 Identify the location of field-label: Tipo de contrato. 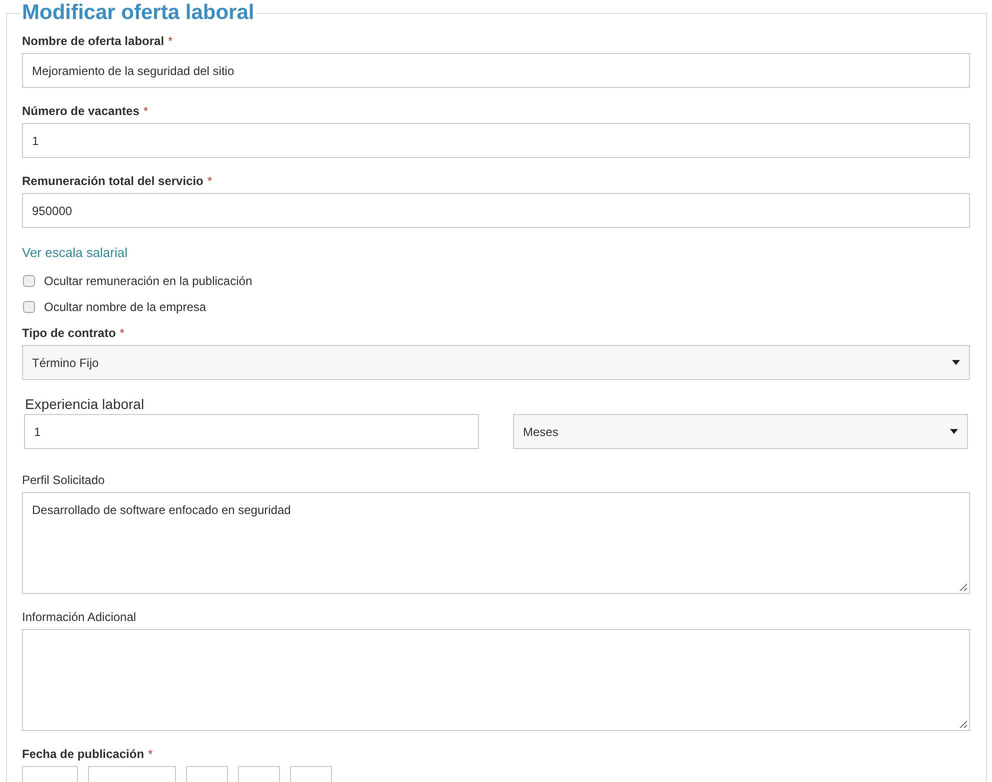
(69, 333).